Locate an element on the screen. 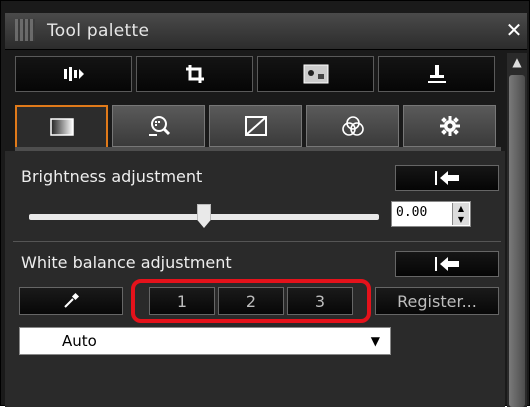 This screenshot has width=530, height=407. eyedropper-icon is located at coordinates (72, 300).